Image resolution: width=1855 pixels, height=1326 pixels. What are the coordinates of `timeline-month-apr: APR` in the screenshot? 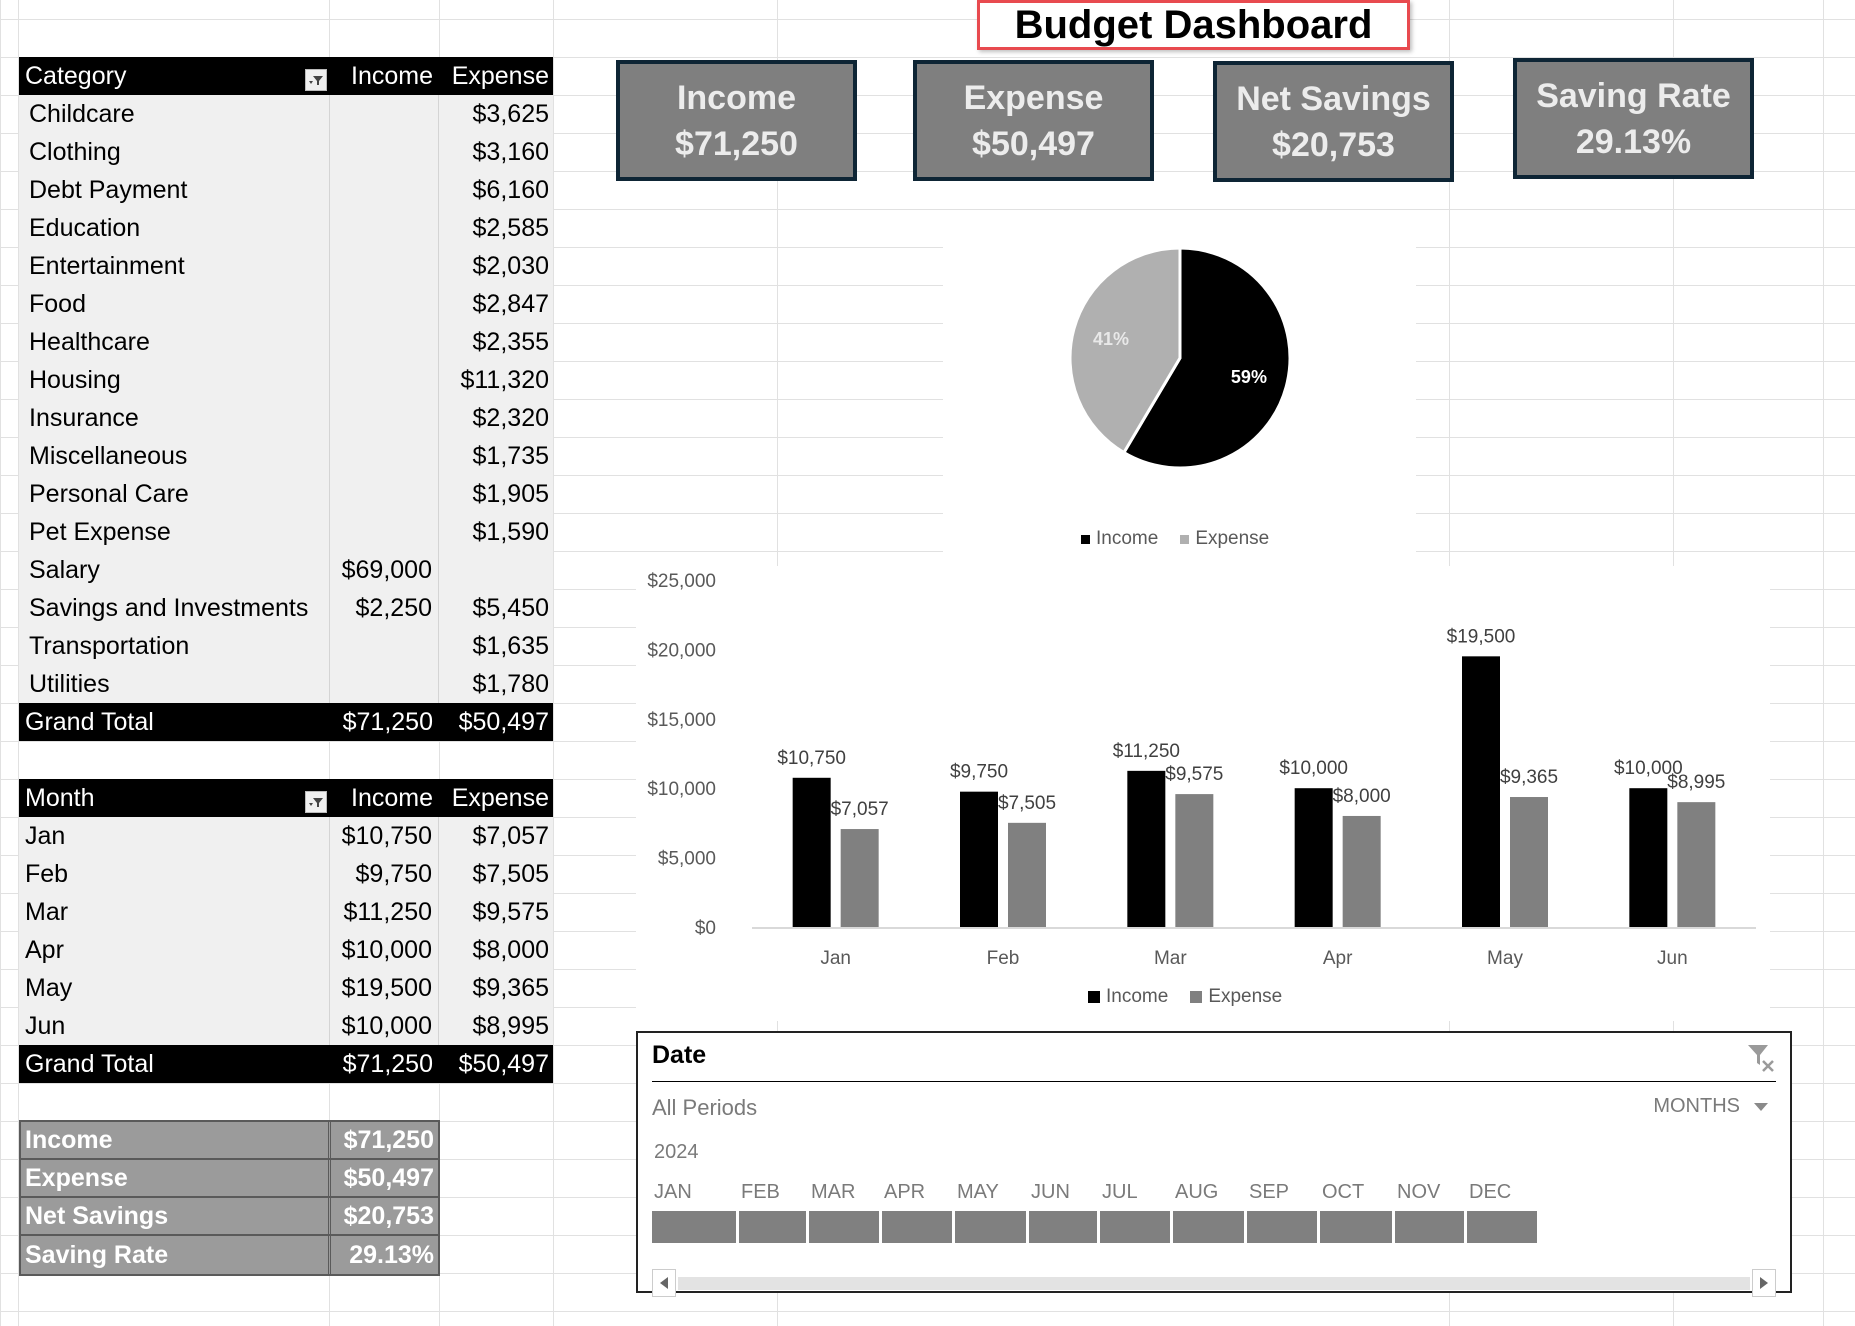 It's located at (918, 1212).